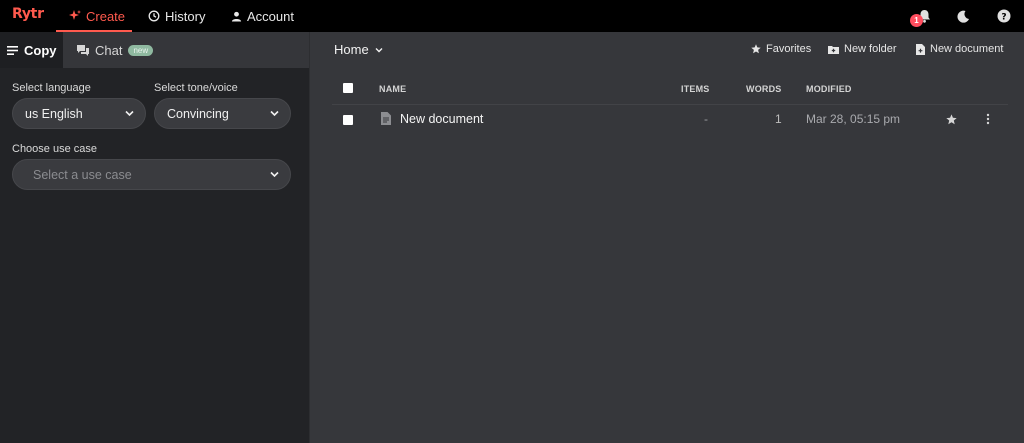  What do you see at coordinates (12, 50) in the screenshot?
I see `lines-icon` at bounding box center [12, 50].